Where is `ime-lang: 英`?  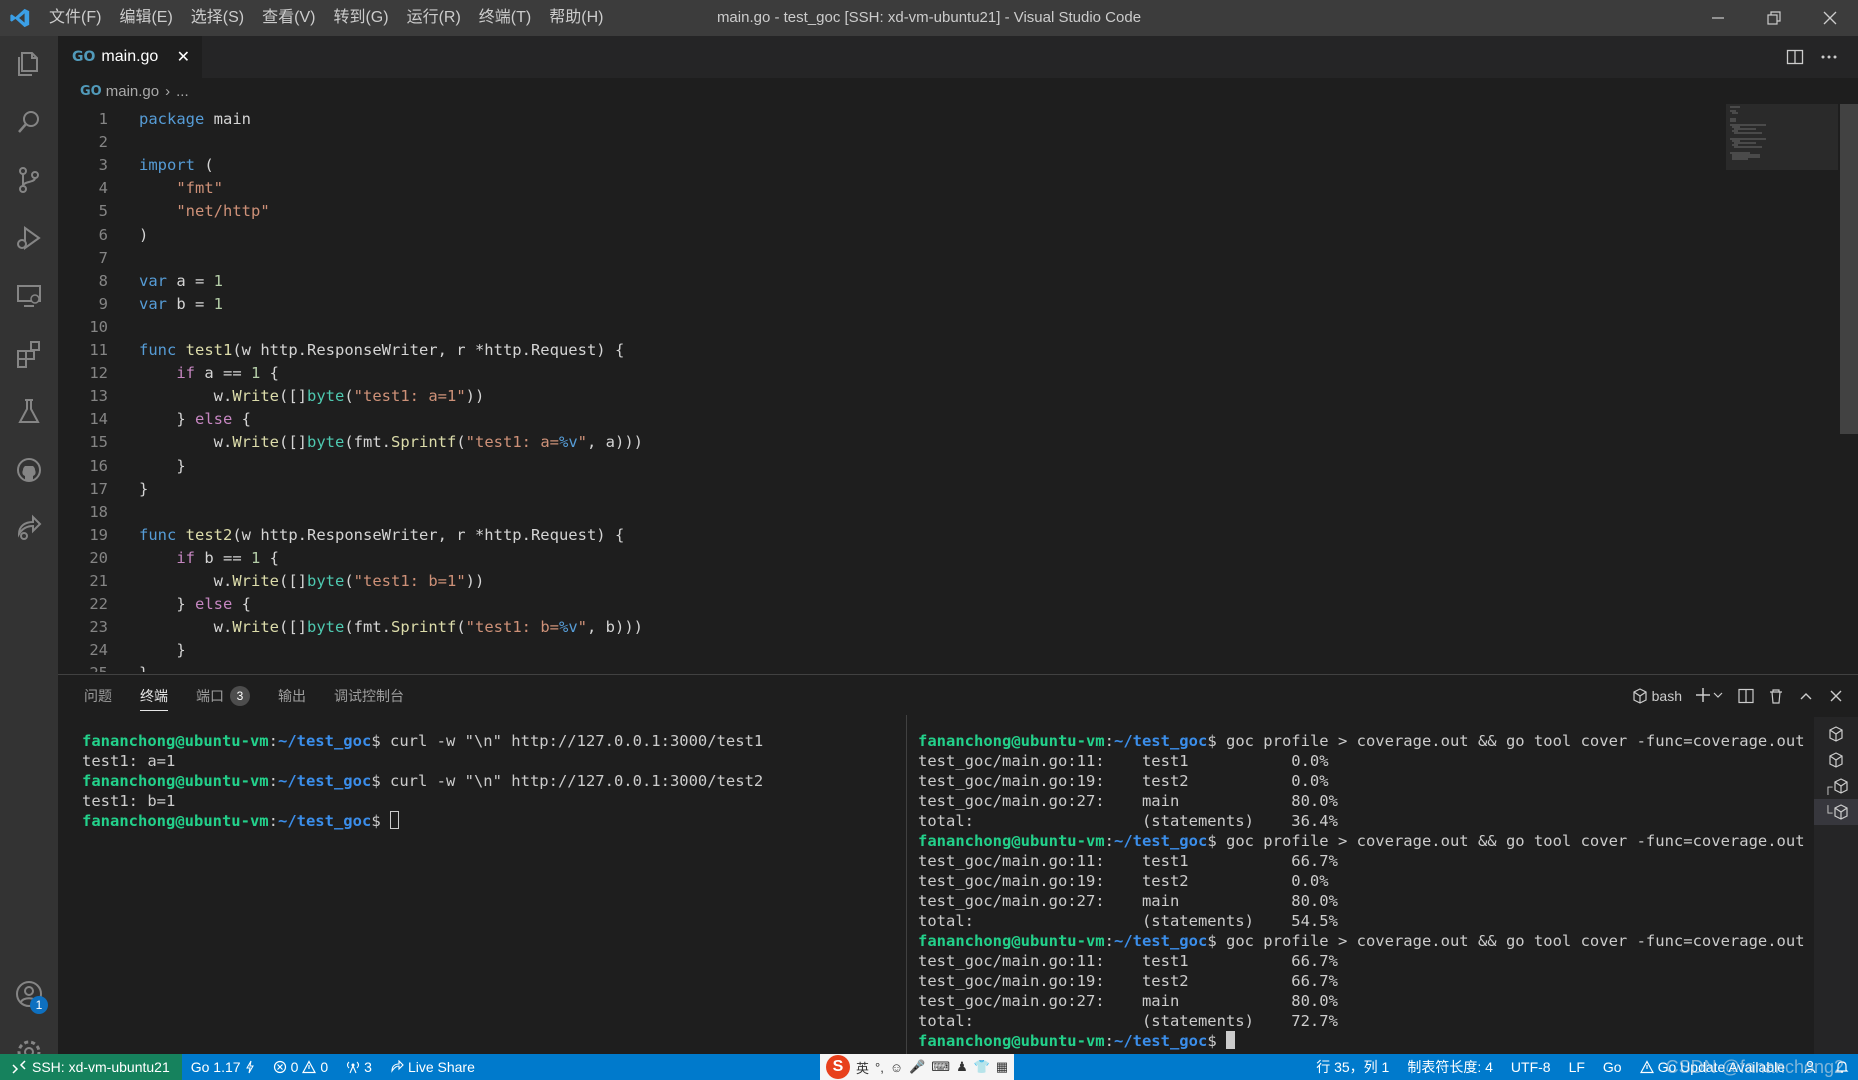 ime-lang: 英 is located at coordinates (862, 1067).